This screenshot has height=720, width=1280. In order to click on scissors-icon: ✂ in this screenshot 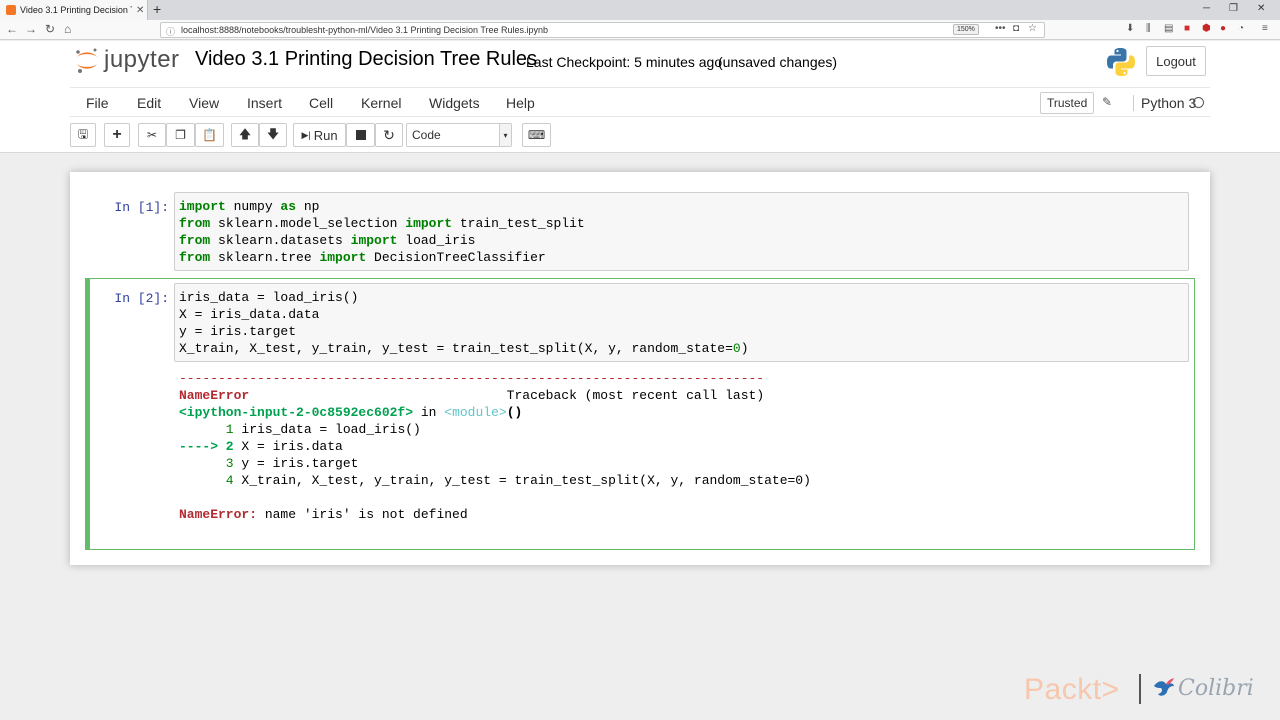, I will do `click(152, 135)`.